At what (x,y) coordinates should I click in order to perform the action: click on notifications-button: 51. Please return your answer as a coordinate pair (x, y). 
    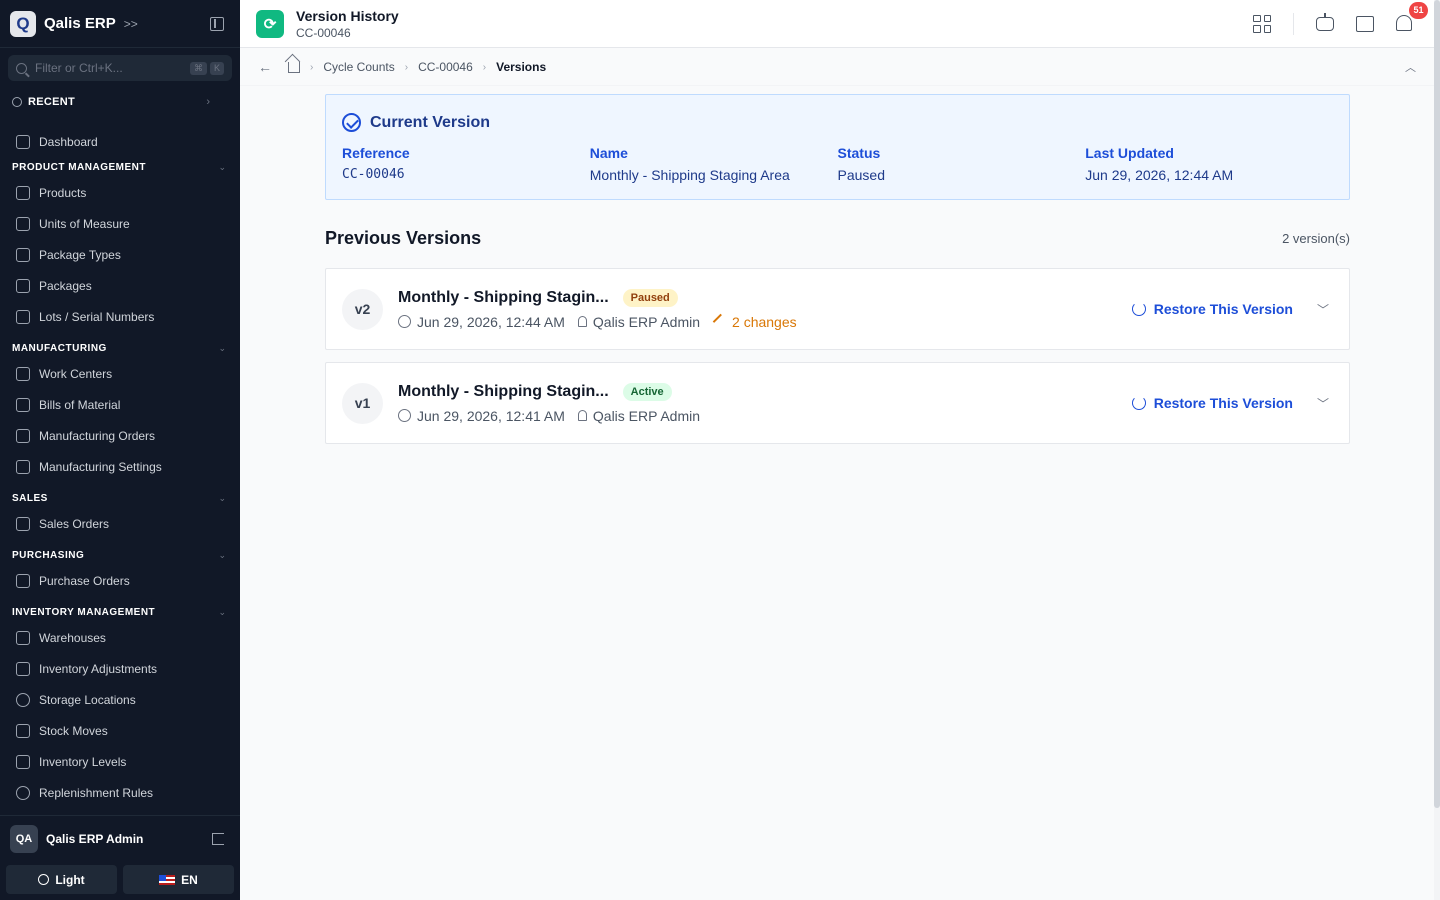
    Looking at the image, I should click on (1412, 17).